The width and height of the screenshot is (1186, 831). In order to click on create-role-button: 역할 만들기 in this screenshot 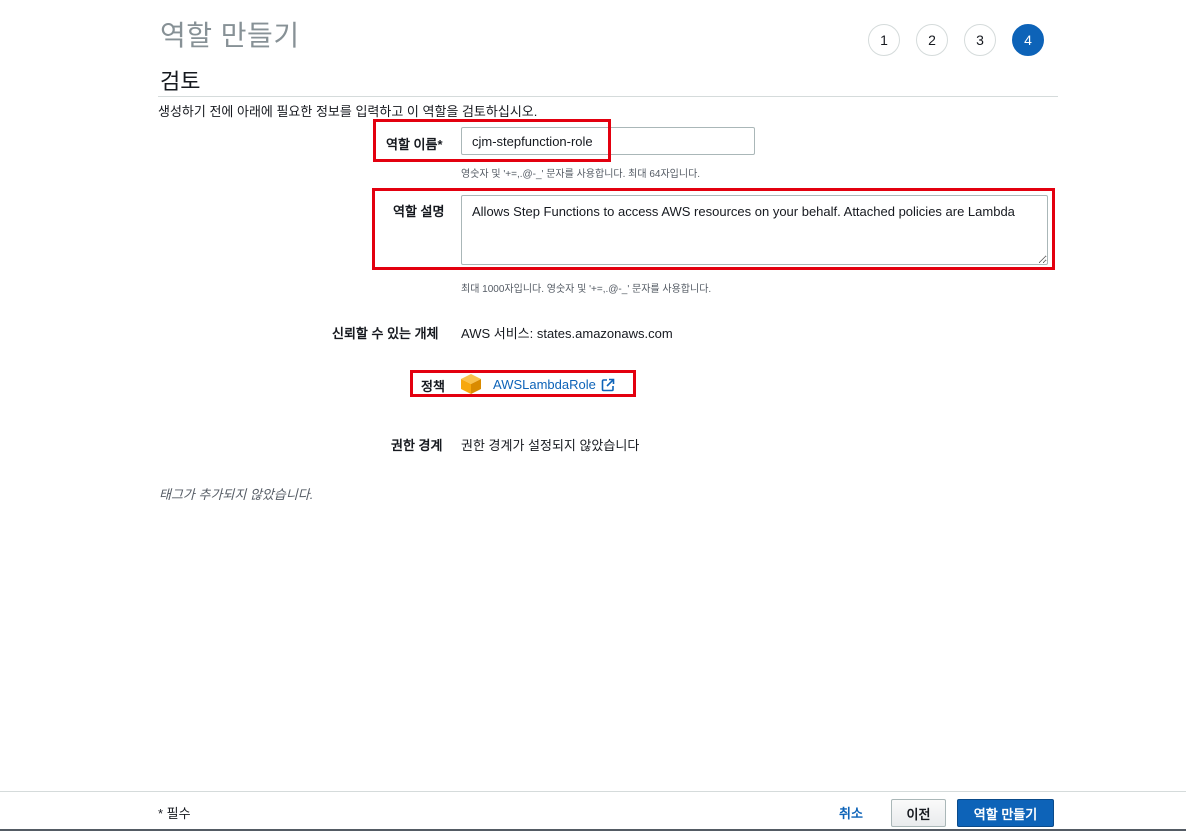, I will do `click(1005, 813)`.